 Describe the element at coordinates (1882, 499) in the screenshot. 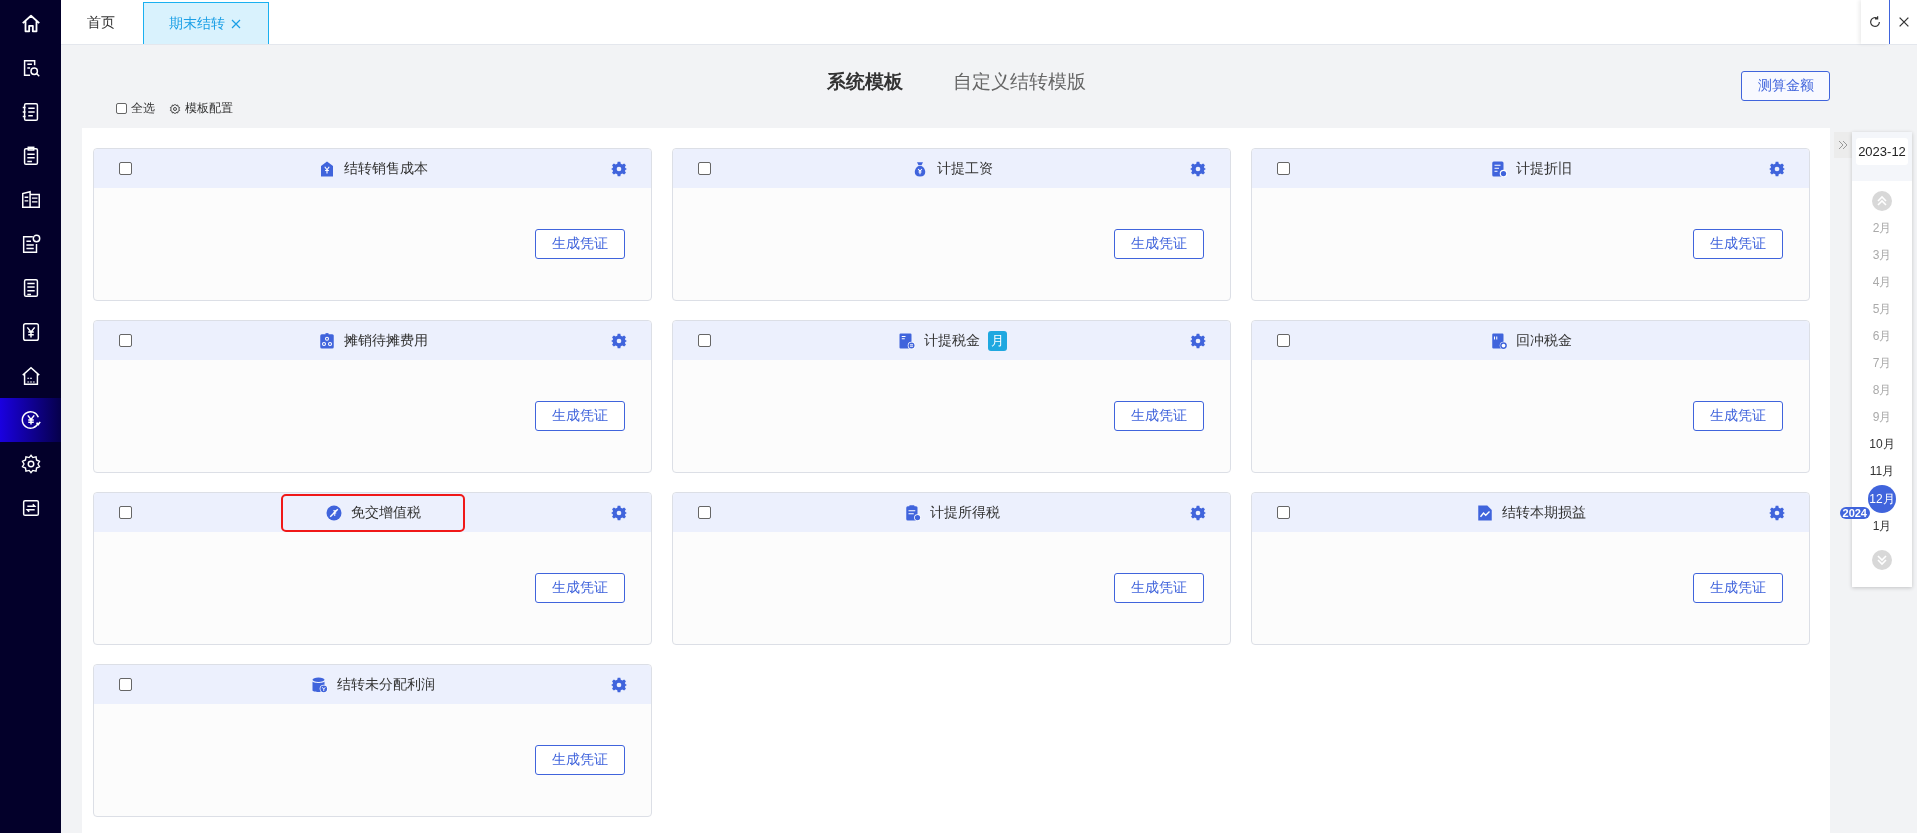

I see `month-item: 12月` at that location.